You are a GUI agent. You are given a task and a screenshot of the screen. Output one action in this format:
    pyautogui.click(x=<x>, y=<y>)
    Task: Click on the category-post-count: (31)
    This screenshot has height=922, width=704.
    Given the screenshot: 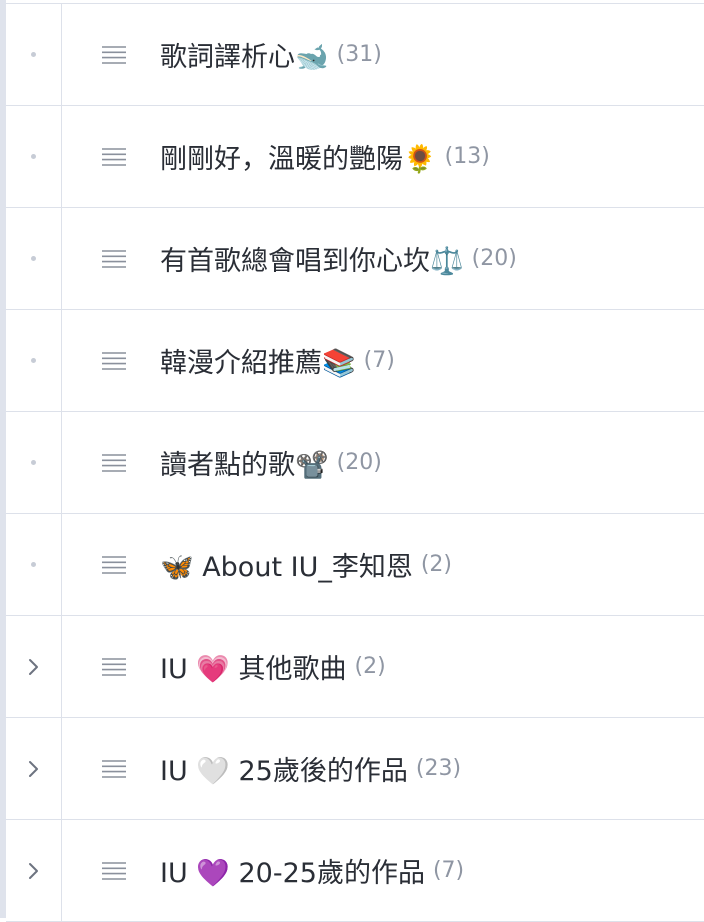 What is the action you would take?
    pyautogui.click(x=359, y=54)
    